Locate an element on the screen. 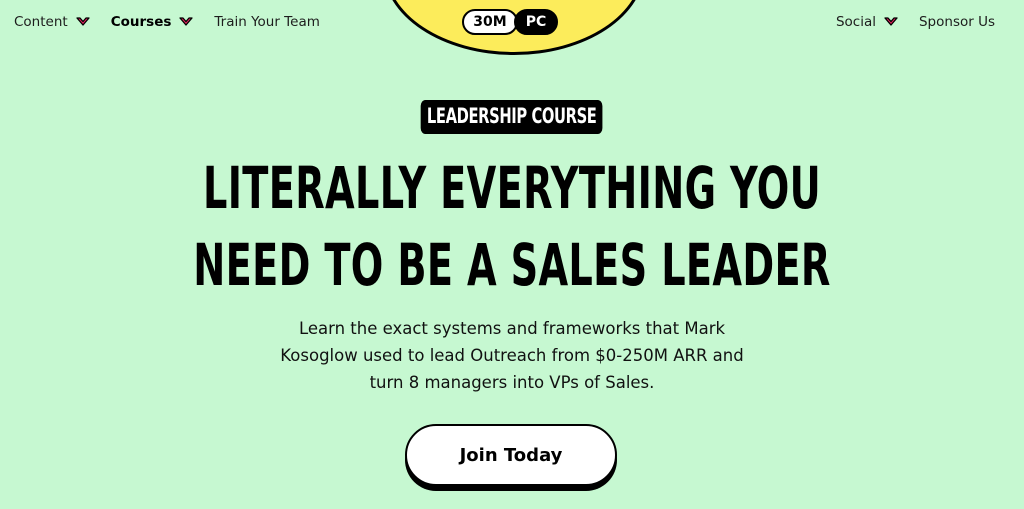  nav-item-sponsor-us: Sponsor Us is located at coordinates (957, 22).